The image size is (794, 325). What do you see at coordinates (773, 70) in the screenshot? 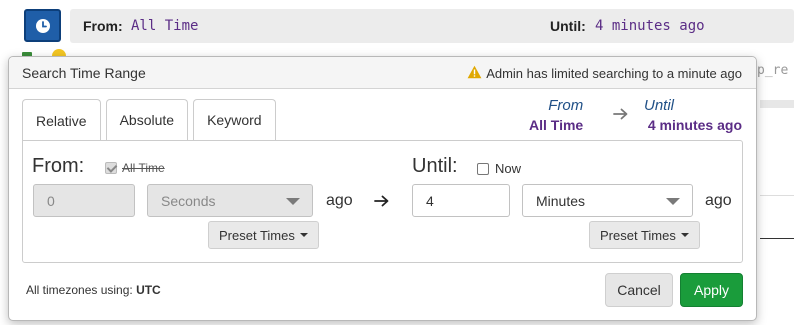
I see `background-query-text: p_re` at bounding box center [773, 70].